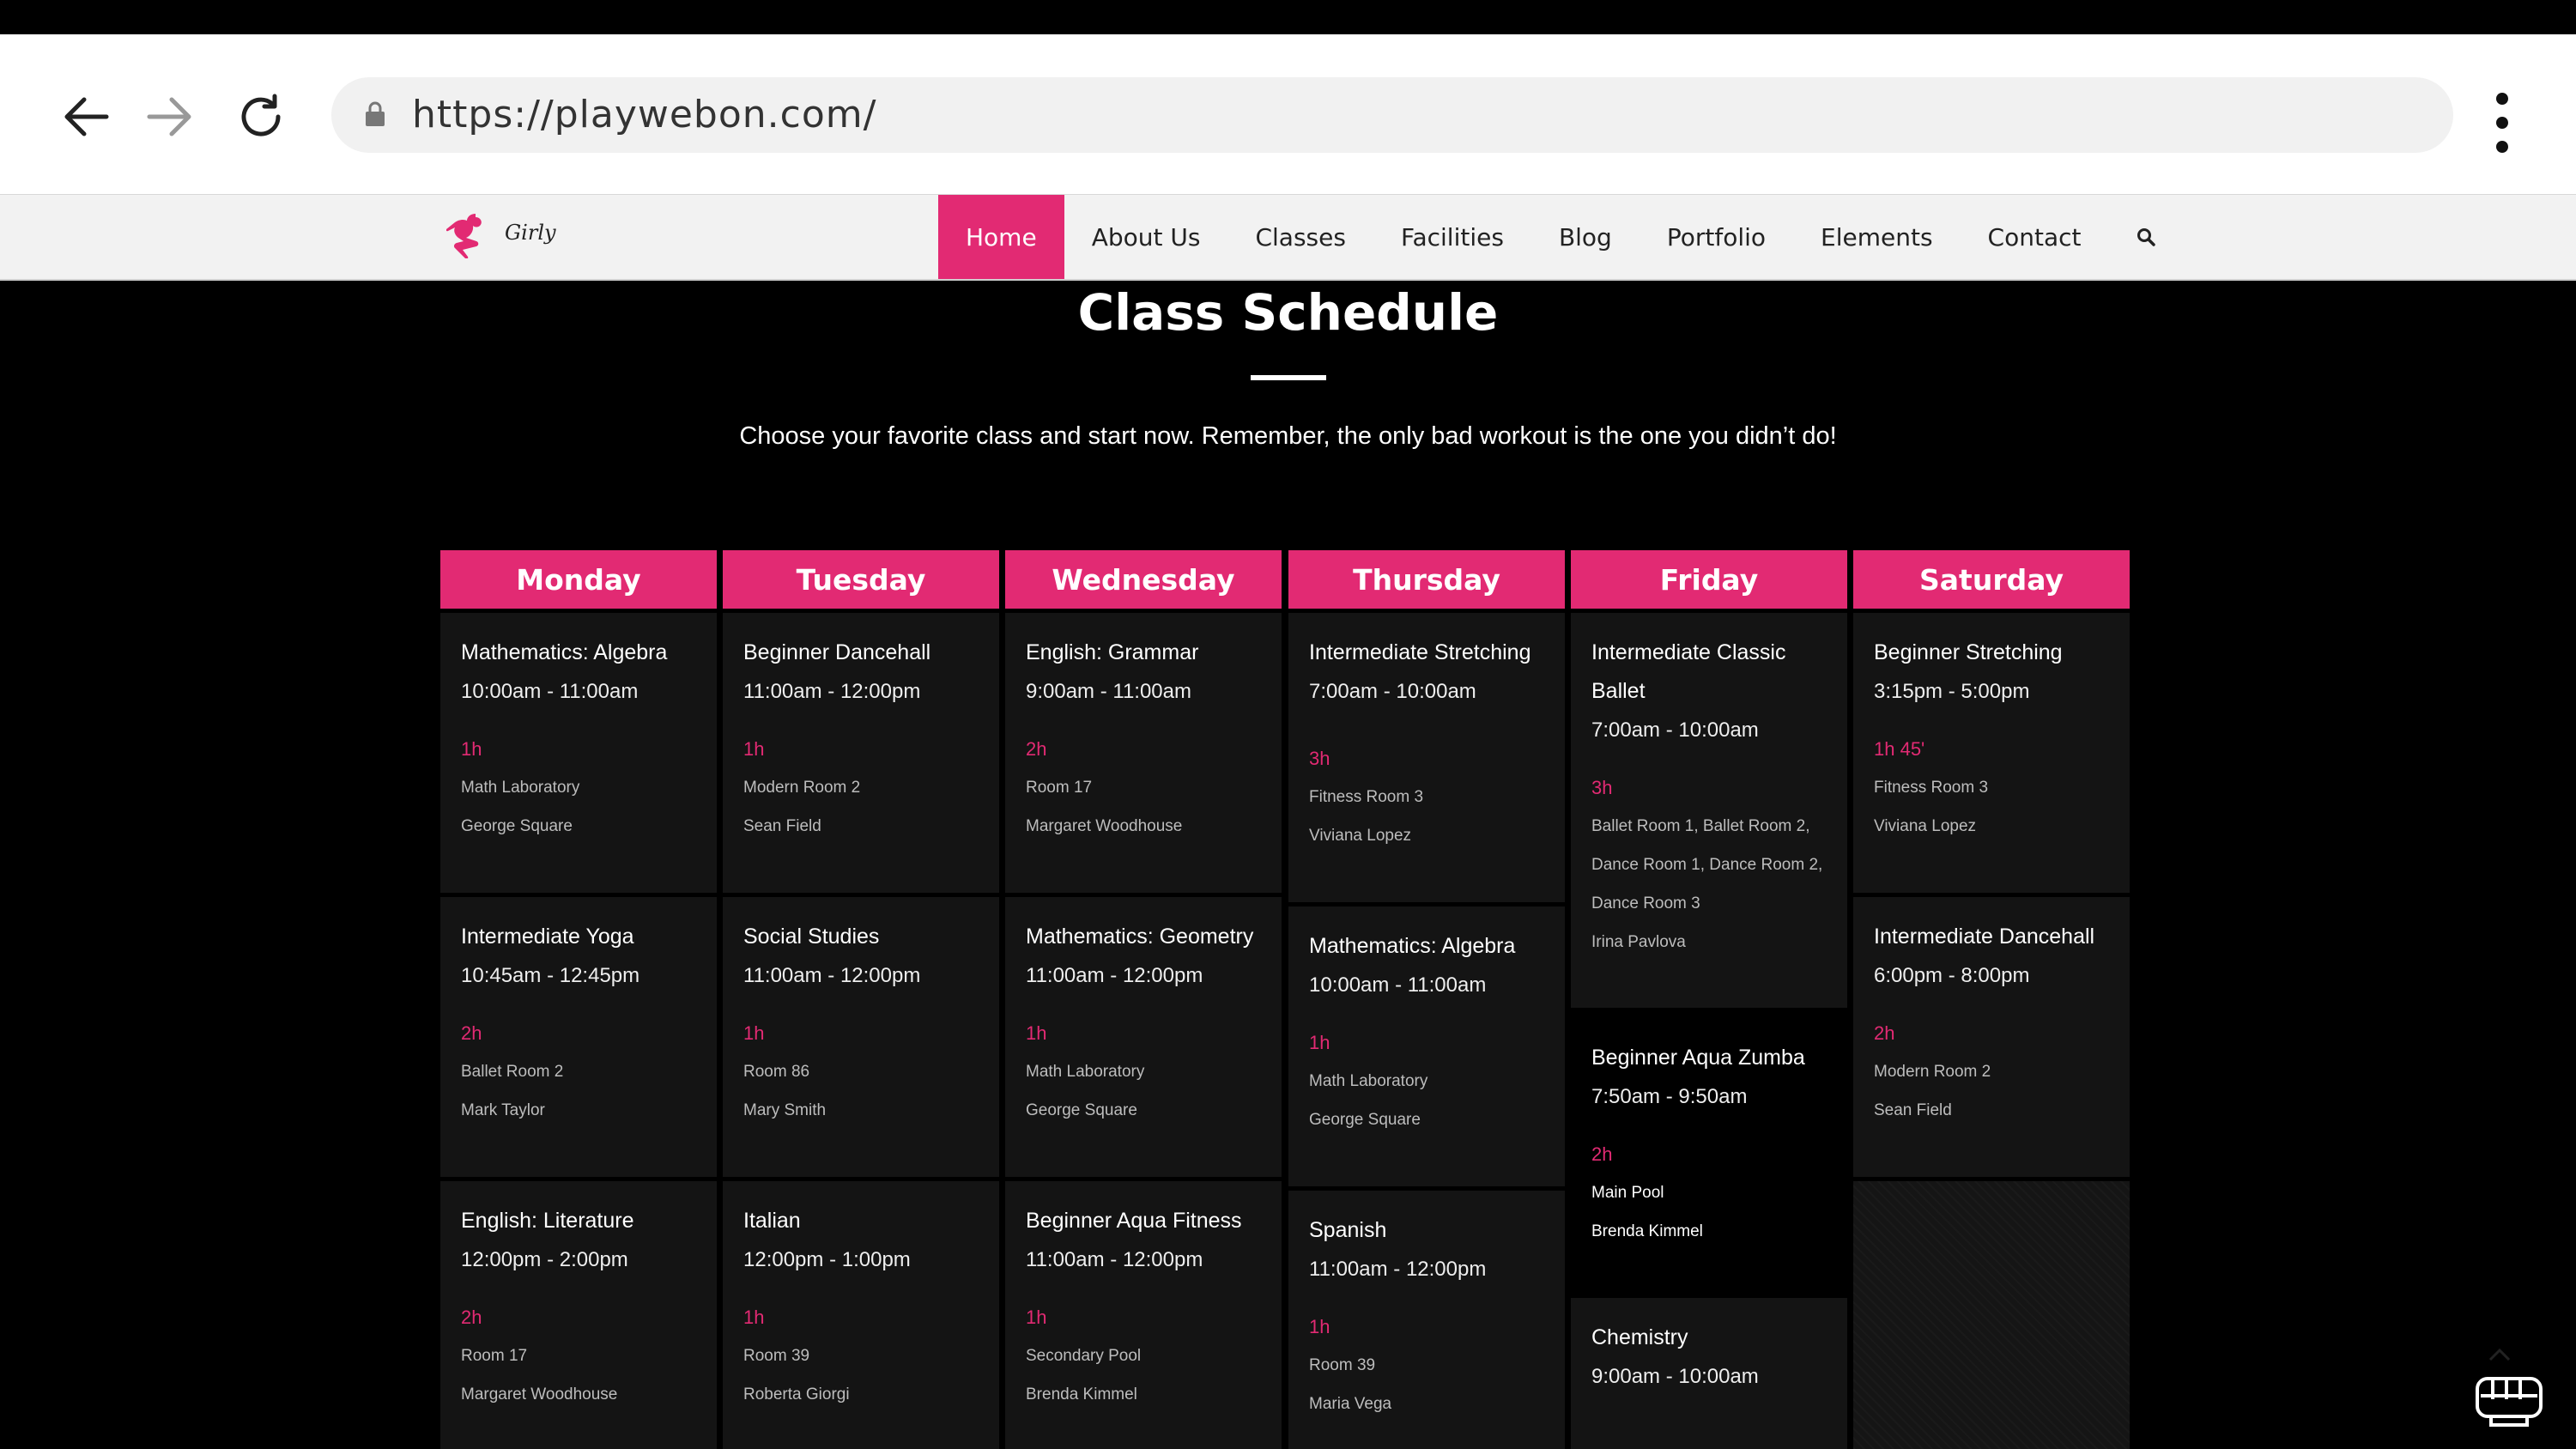 The height and width of the screenshot is (1449, 2576). I want to click on class-teacher: Maria Vega, so click(1350, 1404).